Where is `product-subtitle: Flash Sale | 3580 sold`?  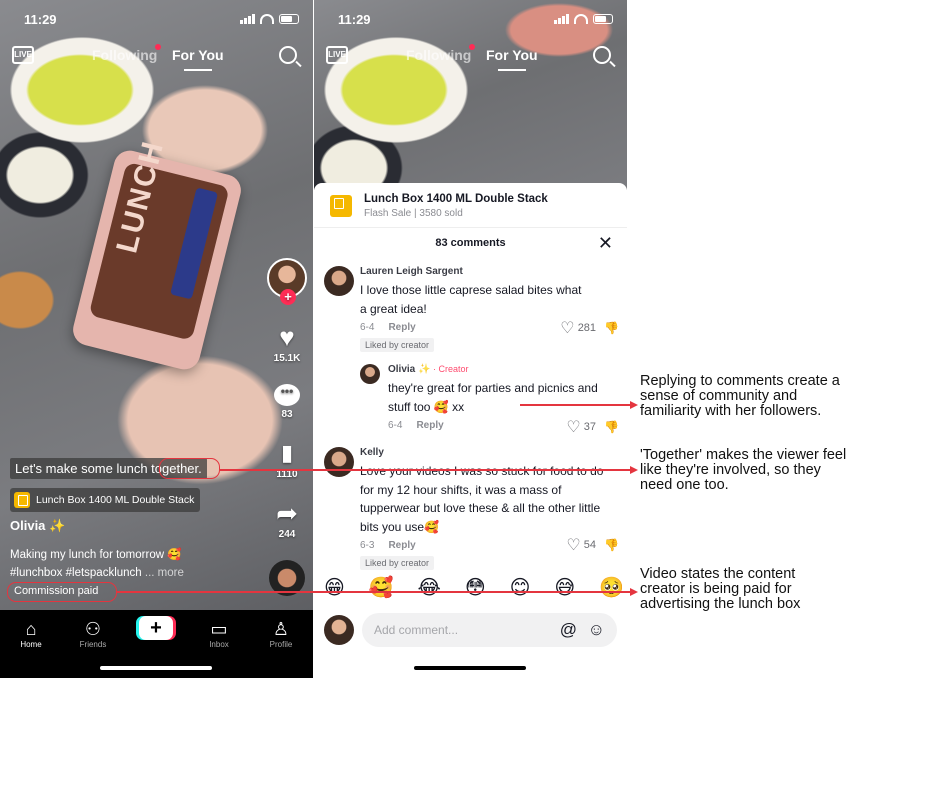
product-subtitle: Flash Sale | 3580 sold is located at coordinates (413, 213).